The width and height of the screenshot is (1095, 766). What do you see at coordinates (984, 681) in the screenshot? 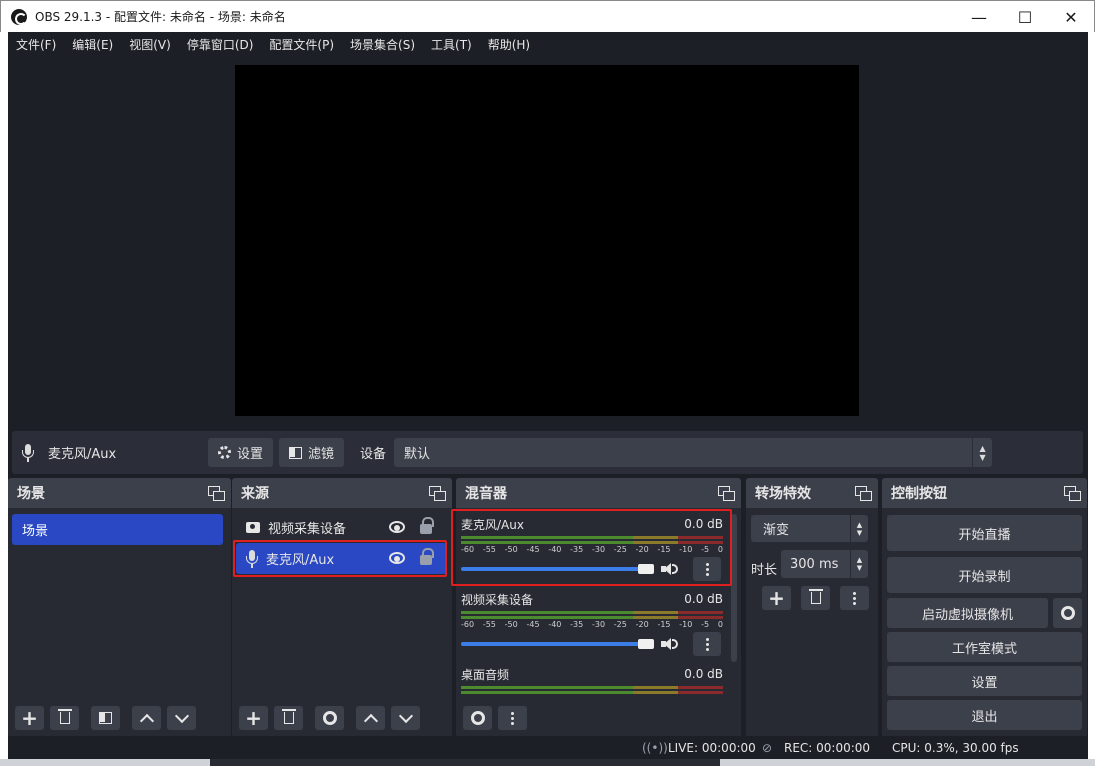
I see `settings-button: 设置` at bounding box center [984, 681].